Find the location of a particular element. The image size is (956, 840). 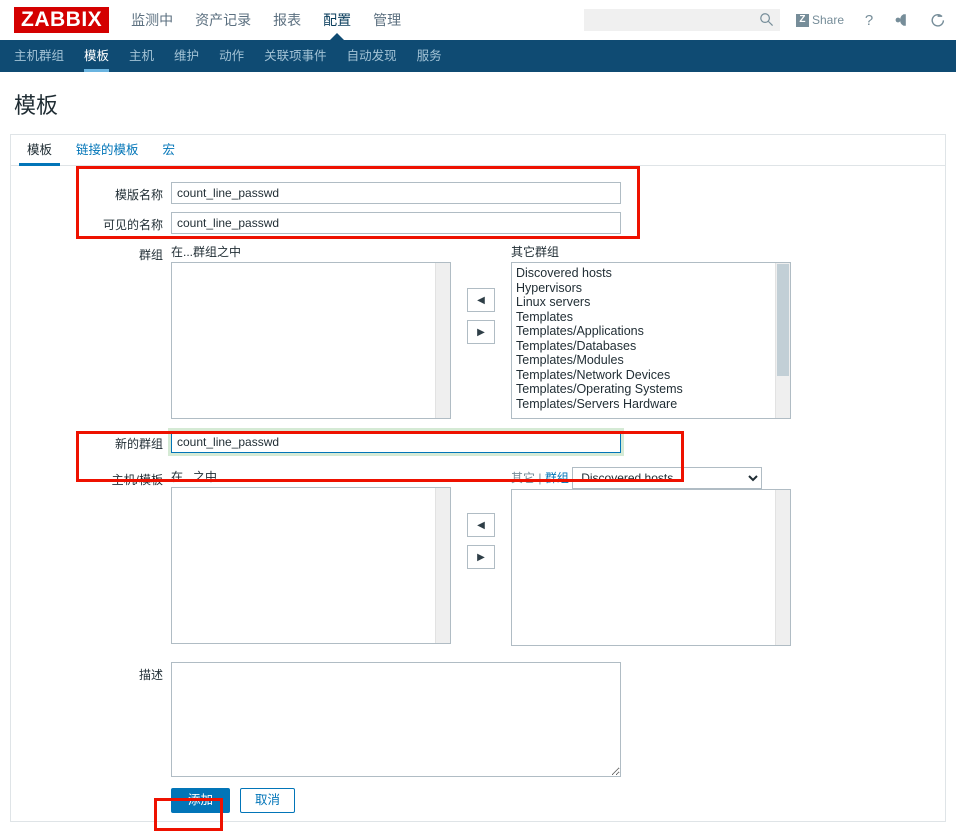

list-item: Templates/Operating Systems is located at coordinates (644, 389).